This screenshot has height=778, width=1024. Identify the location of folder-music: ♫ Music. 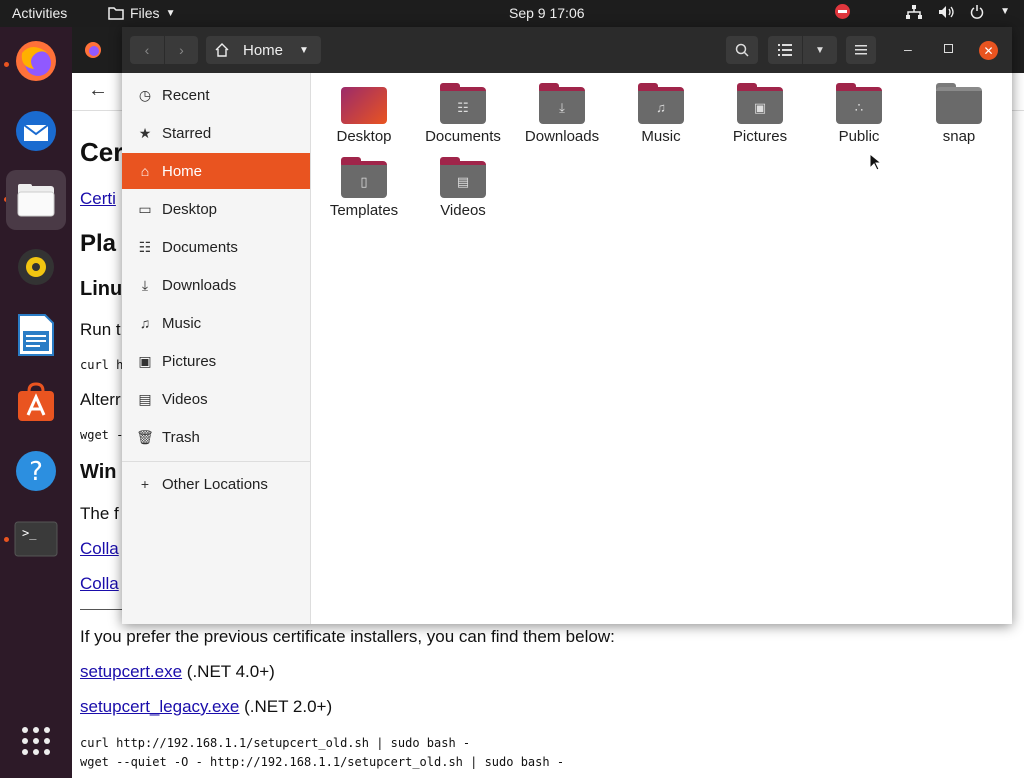
(661, 109).